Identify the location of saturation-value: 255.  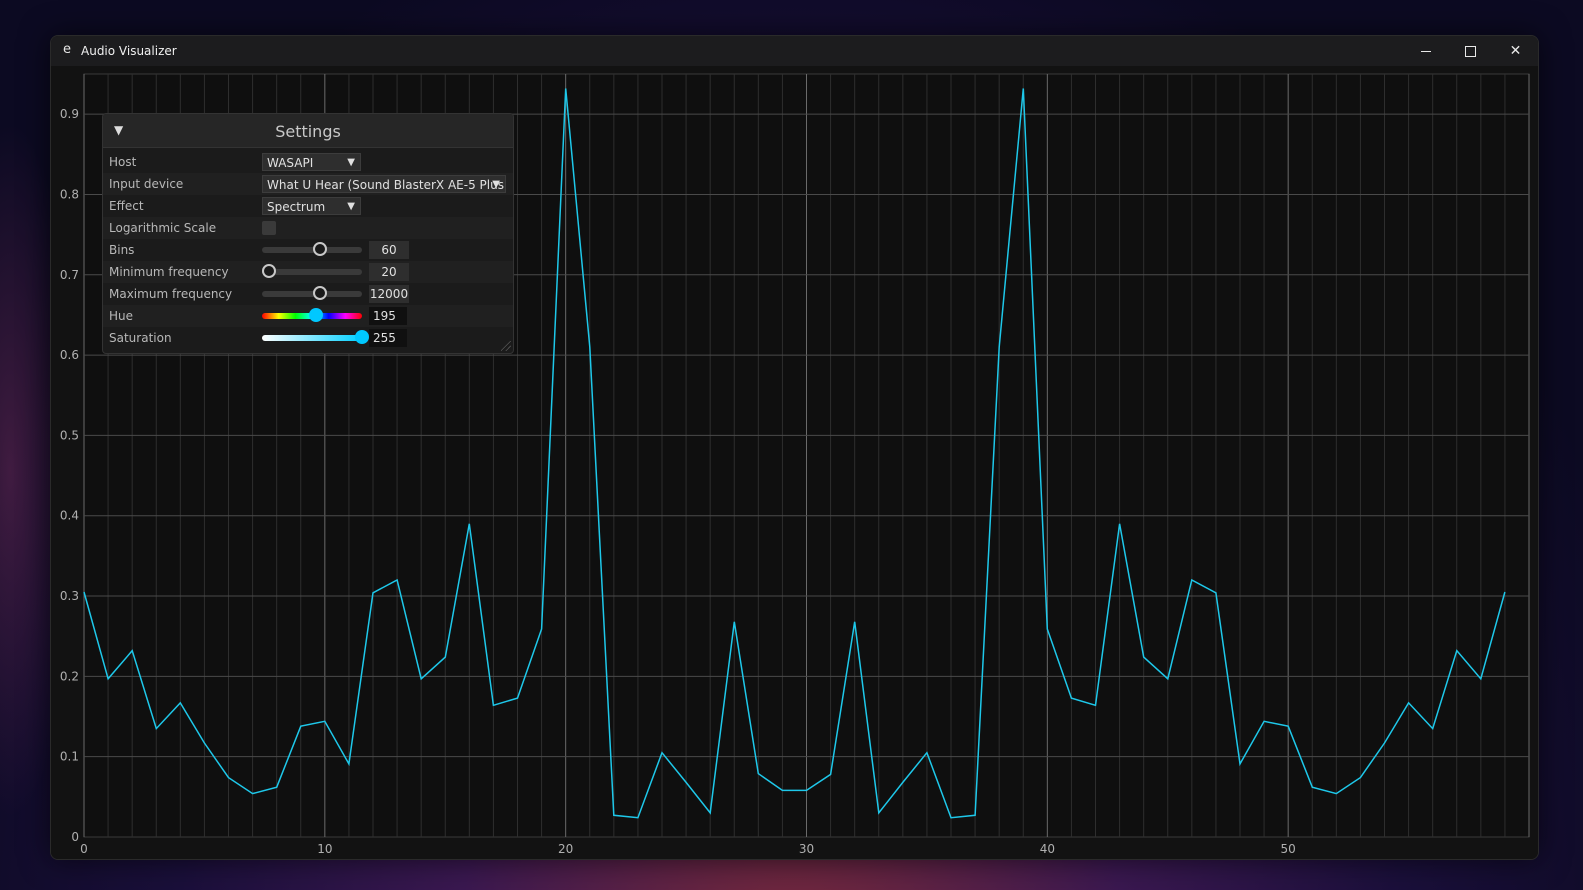
(388, 338).